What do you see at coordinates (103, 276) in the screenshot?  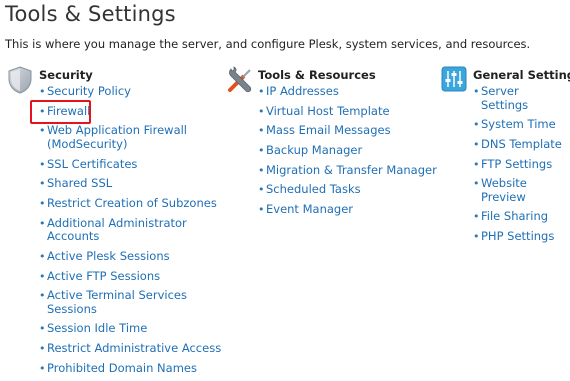 I see `active-ftp-sessions-link: Active FTP Sessions` at bounding box center [103, 276].